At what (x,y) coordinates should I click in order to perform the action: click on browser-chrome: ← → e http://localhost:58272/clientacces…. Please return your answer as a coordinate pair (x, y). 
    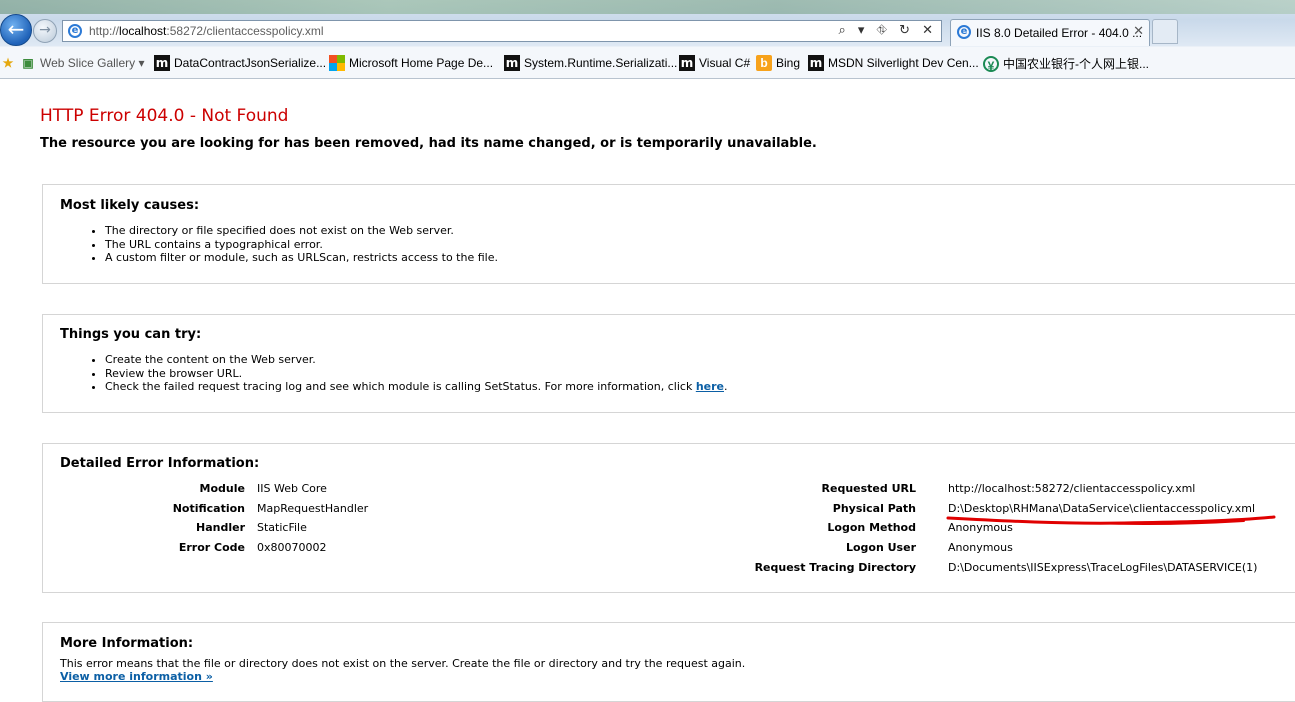
    Looking at the image, I should click on (647, 39).